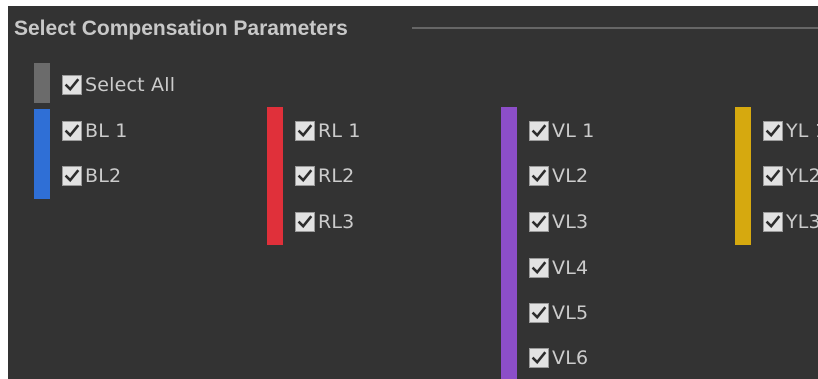 This screenshot has height=379, width=818. I want to click on checkbox-rl1: RL 1, so click(328, 131).